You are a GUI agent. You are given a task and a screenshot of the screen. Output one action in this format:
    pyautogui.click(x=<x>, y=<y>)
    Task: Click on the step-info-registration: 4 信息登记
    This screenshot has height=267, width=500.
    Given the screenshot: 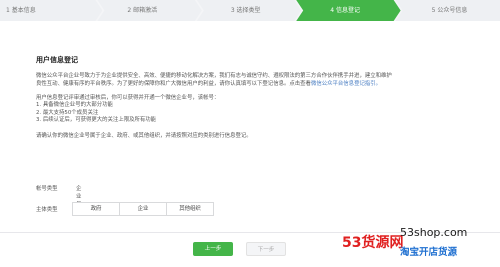 What is the action you would take?
    pyautogui.click(x=348, y=10)
    